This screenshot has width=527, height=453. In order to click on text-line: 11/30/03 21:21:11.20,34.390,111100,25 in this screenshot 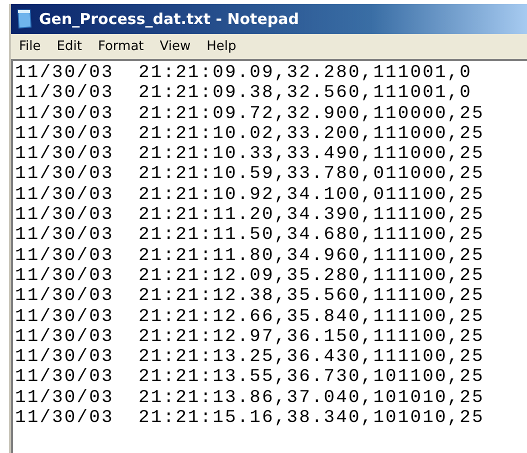, I will do `click(249, 215)`.